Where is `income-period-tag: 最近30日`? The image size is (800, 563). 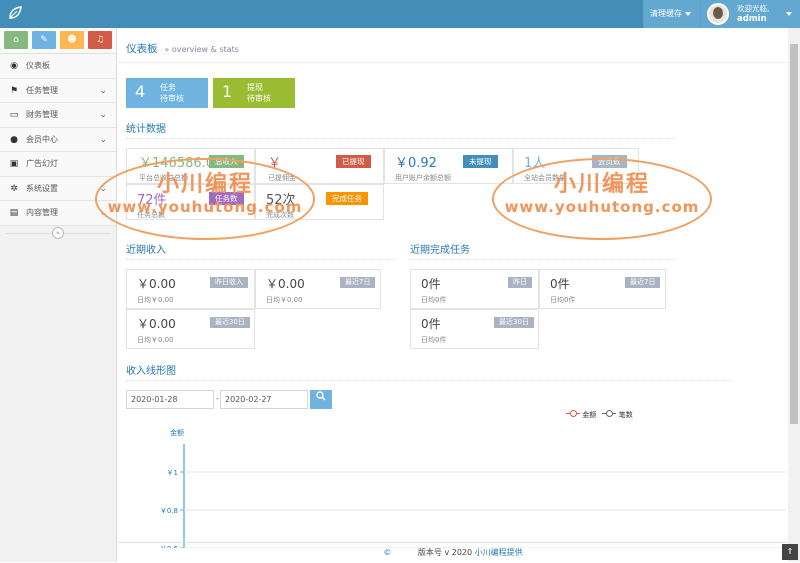
income-period-tag: 最近30日 is located at coordinates (230, 322).